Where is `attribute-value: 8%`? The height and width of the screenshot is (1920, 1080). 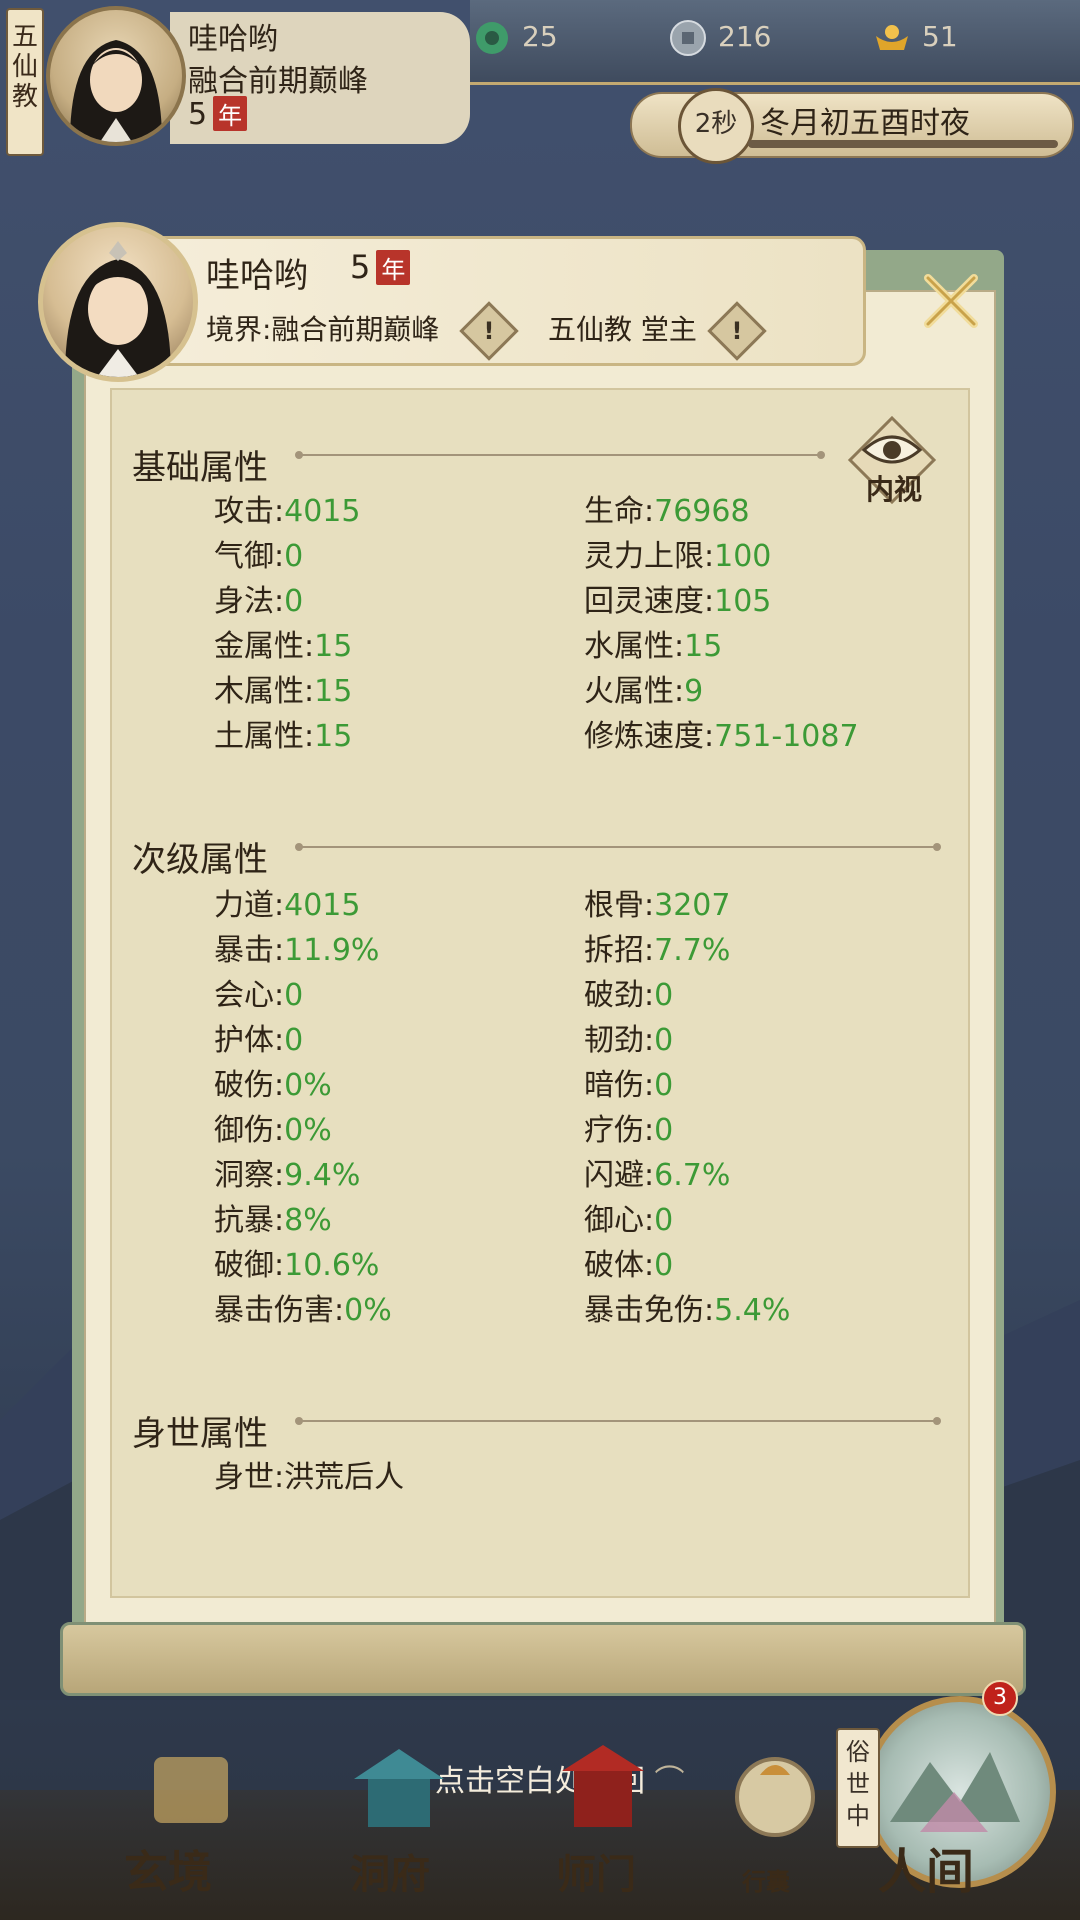 attribute-value: 8% is located at coordinates (308, 1220).